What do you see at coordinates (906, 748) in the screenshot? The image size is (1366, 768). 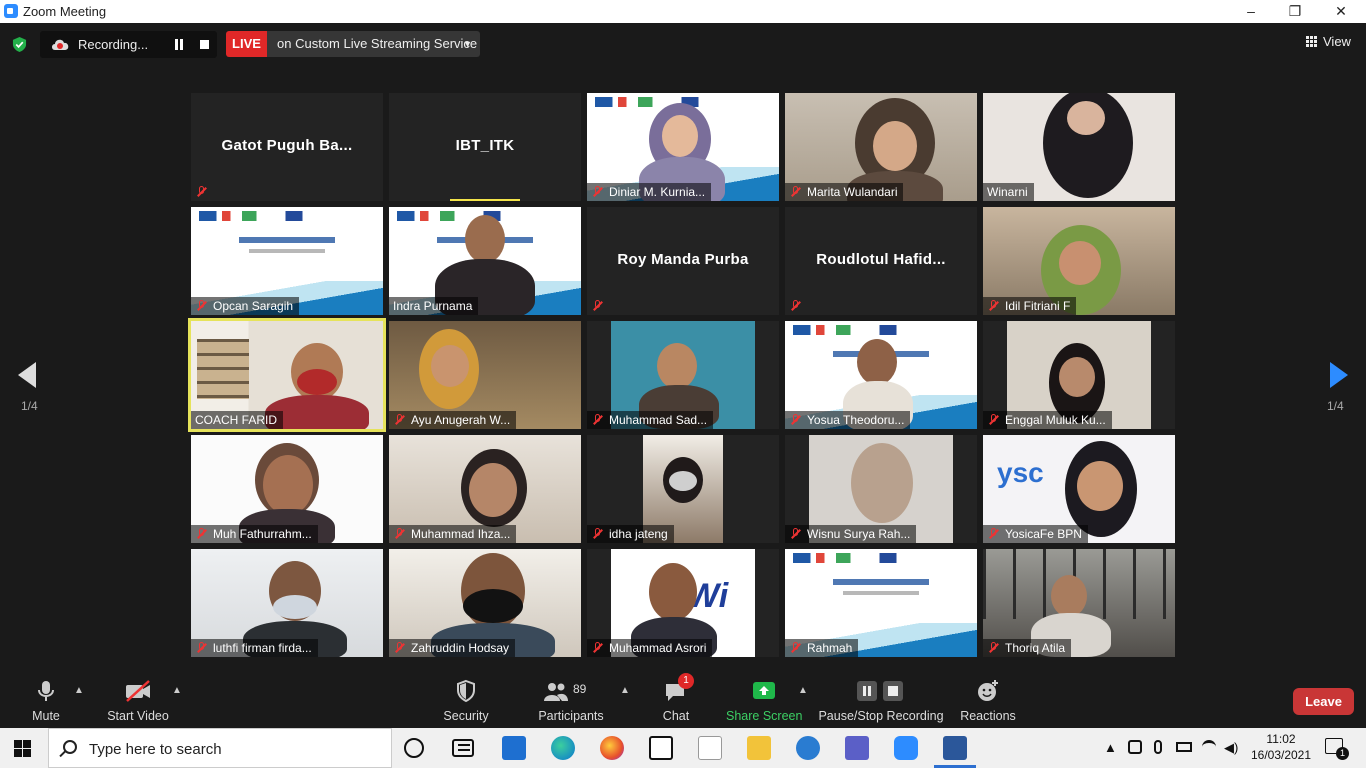 I see `zoom-app-icon` at bounding box center [906, 748].